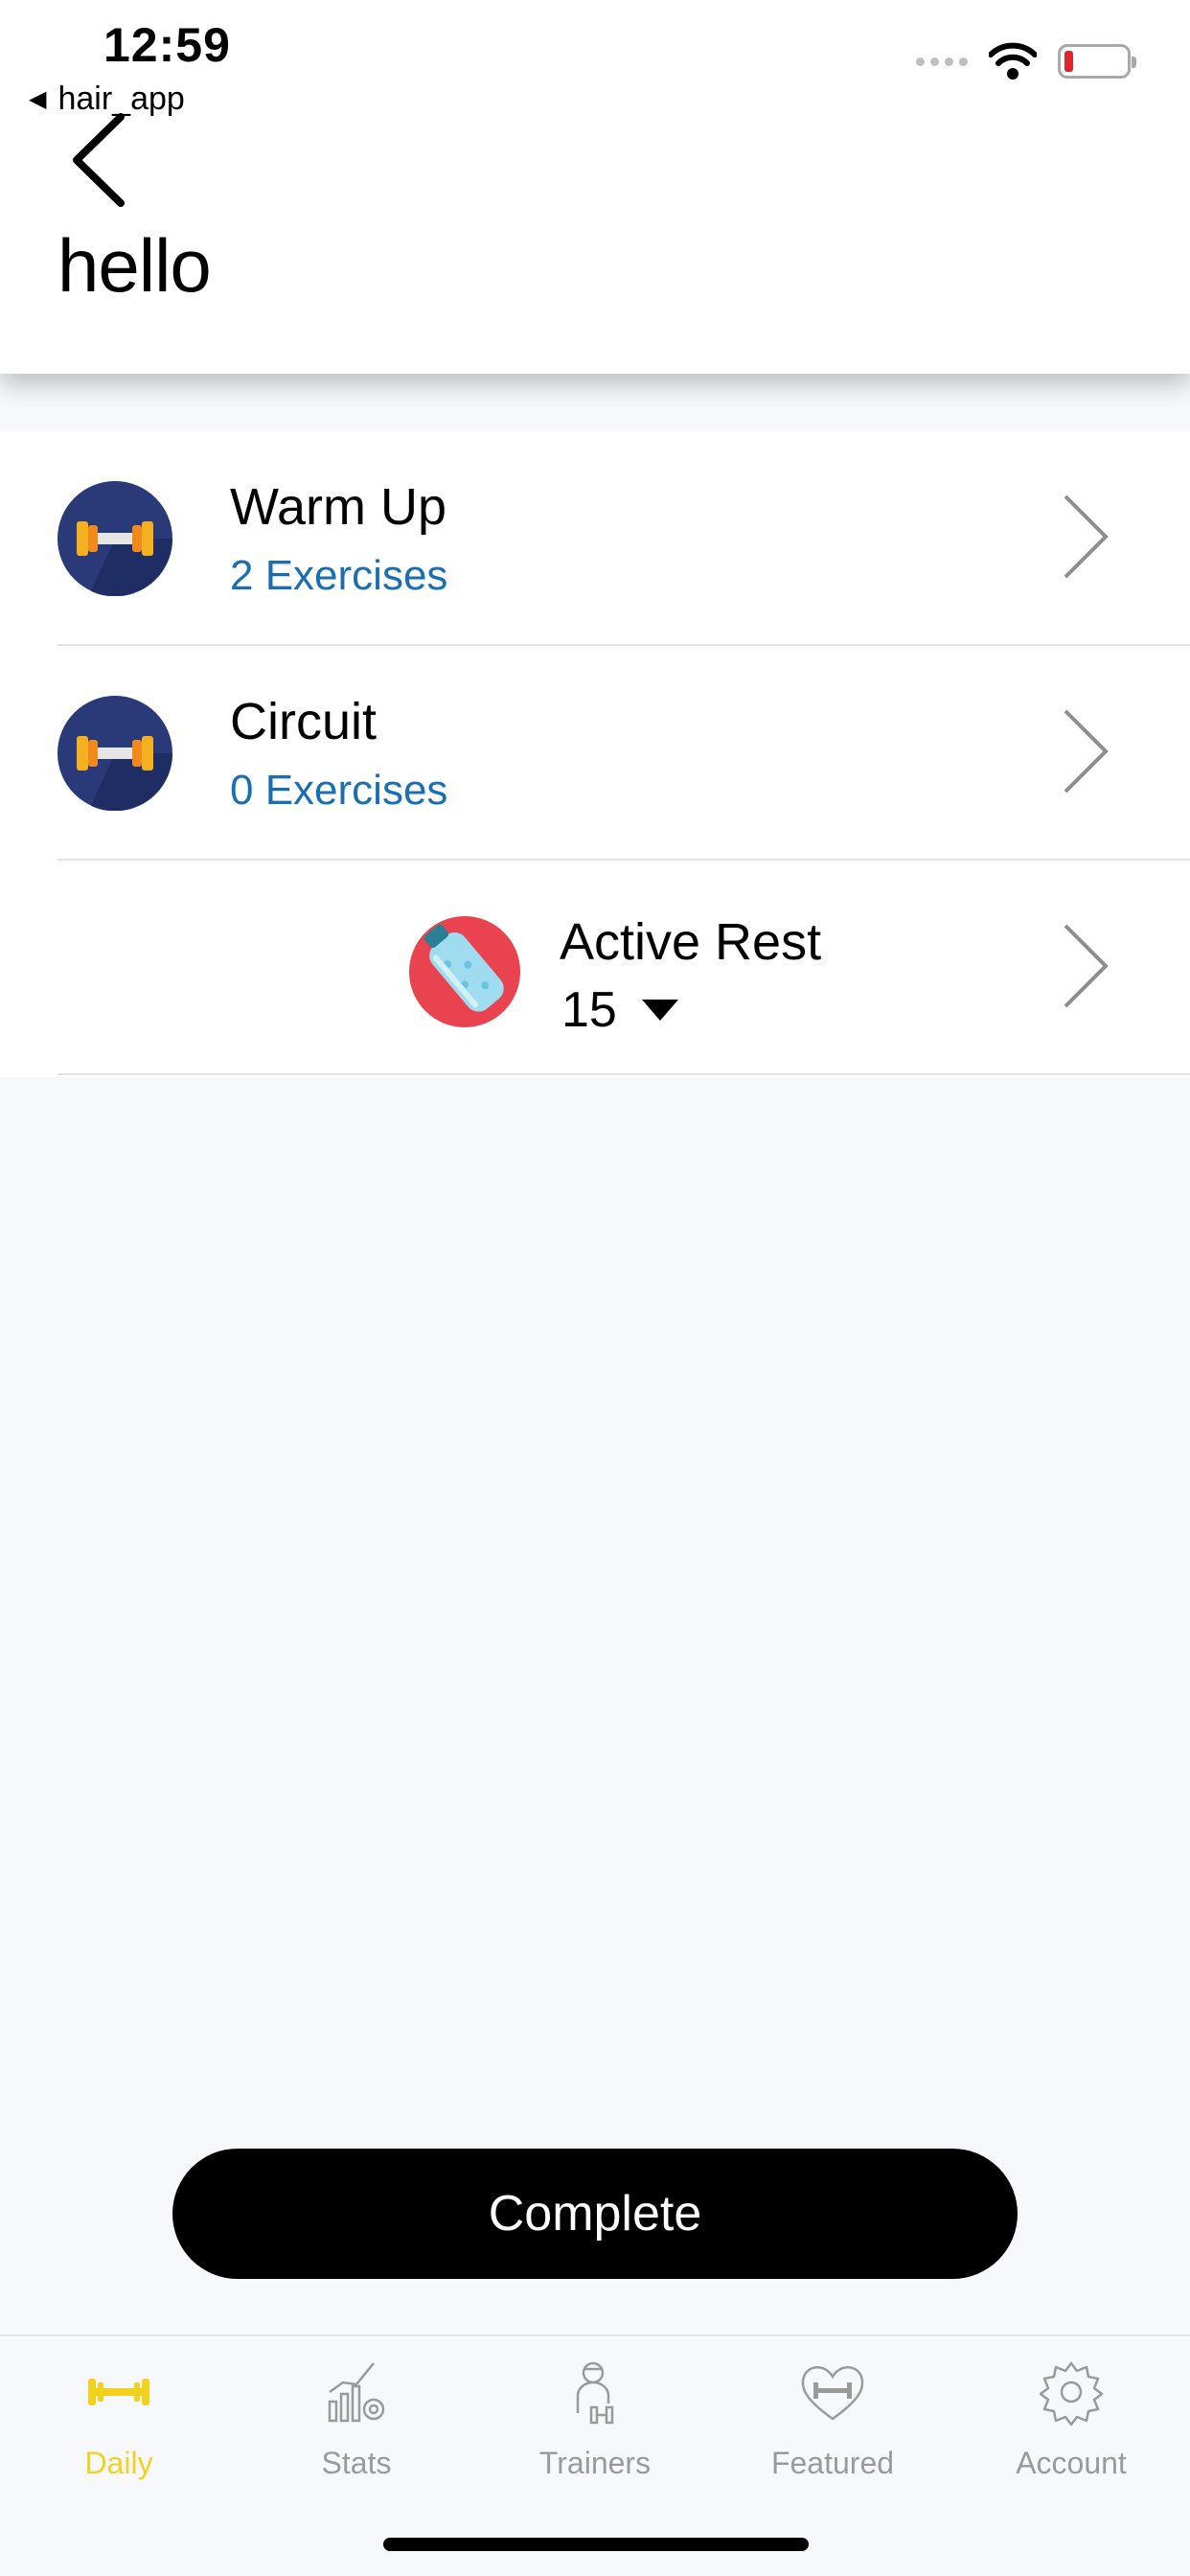 The image size is (1190, 2576). What do you see at coordinates (595, 2463) in the screenshot?
I see `tab-label: Trainers` at bounding box center [595, 2463].